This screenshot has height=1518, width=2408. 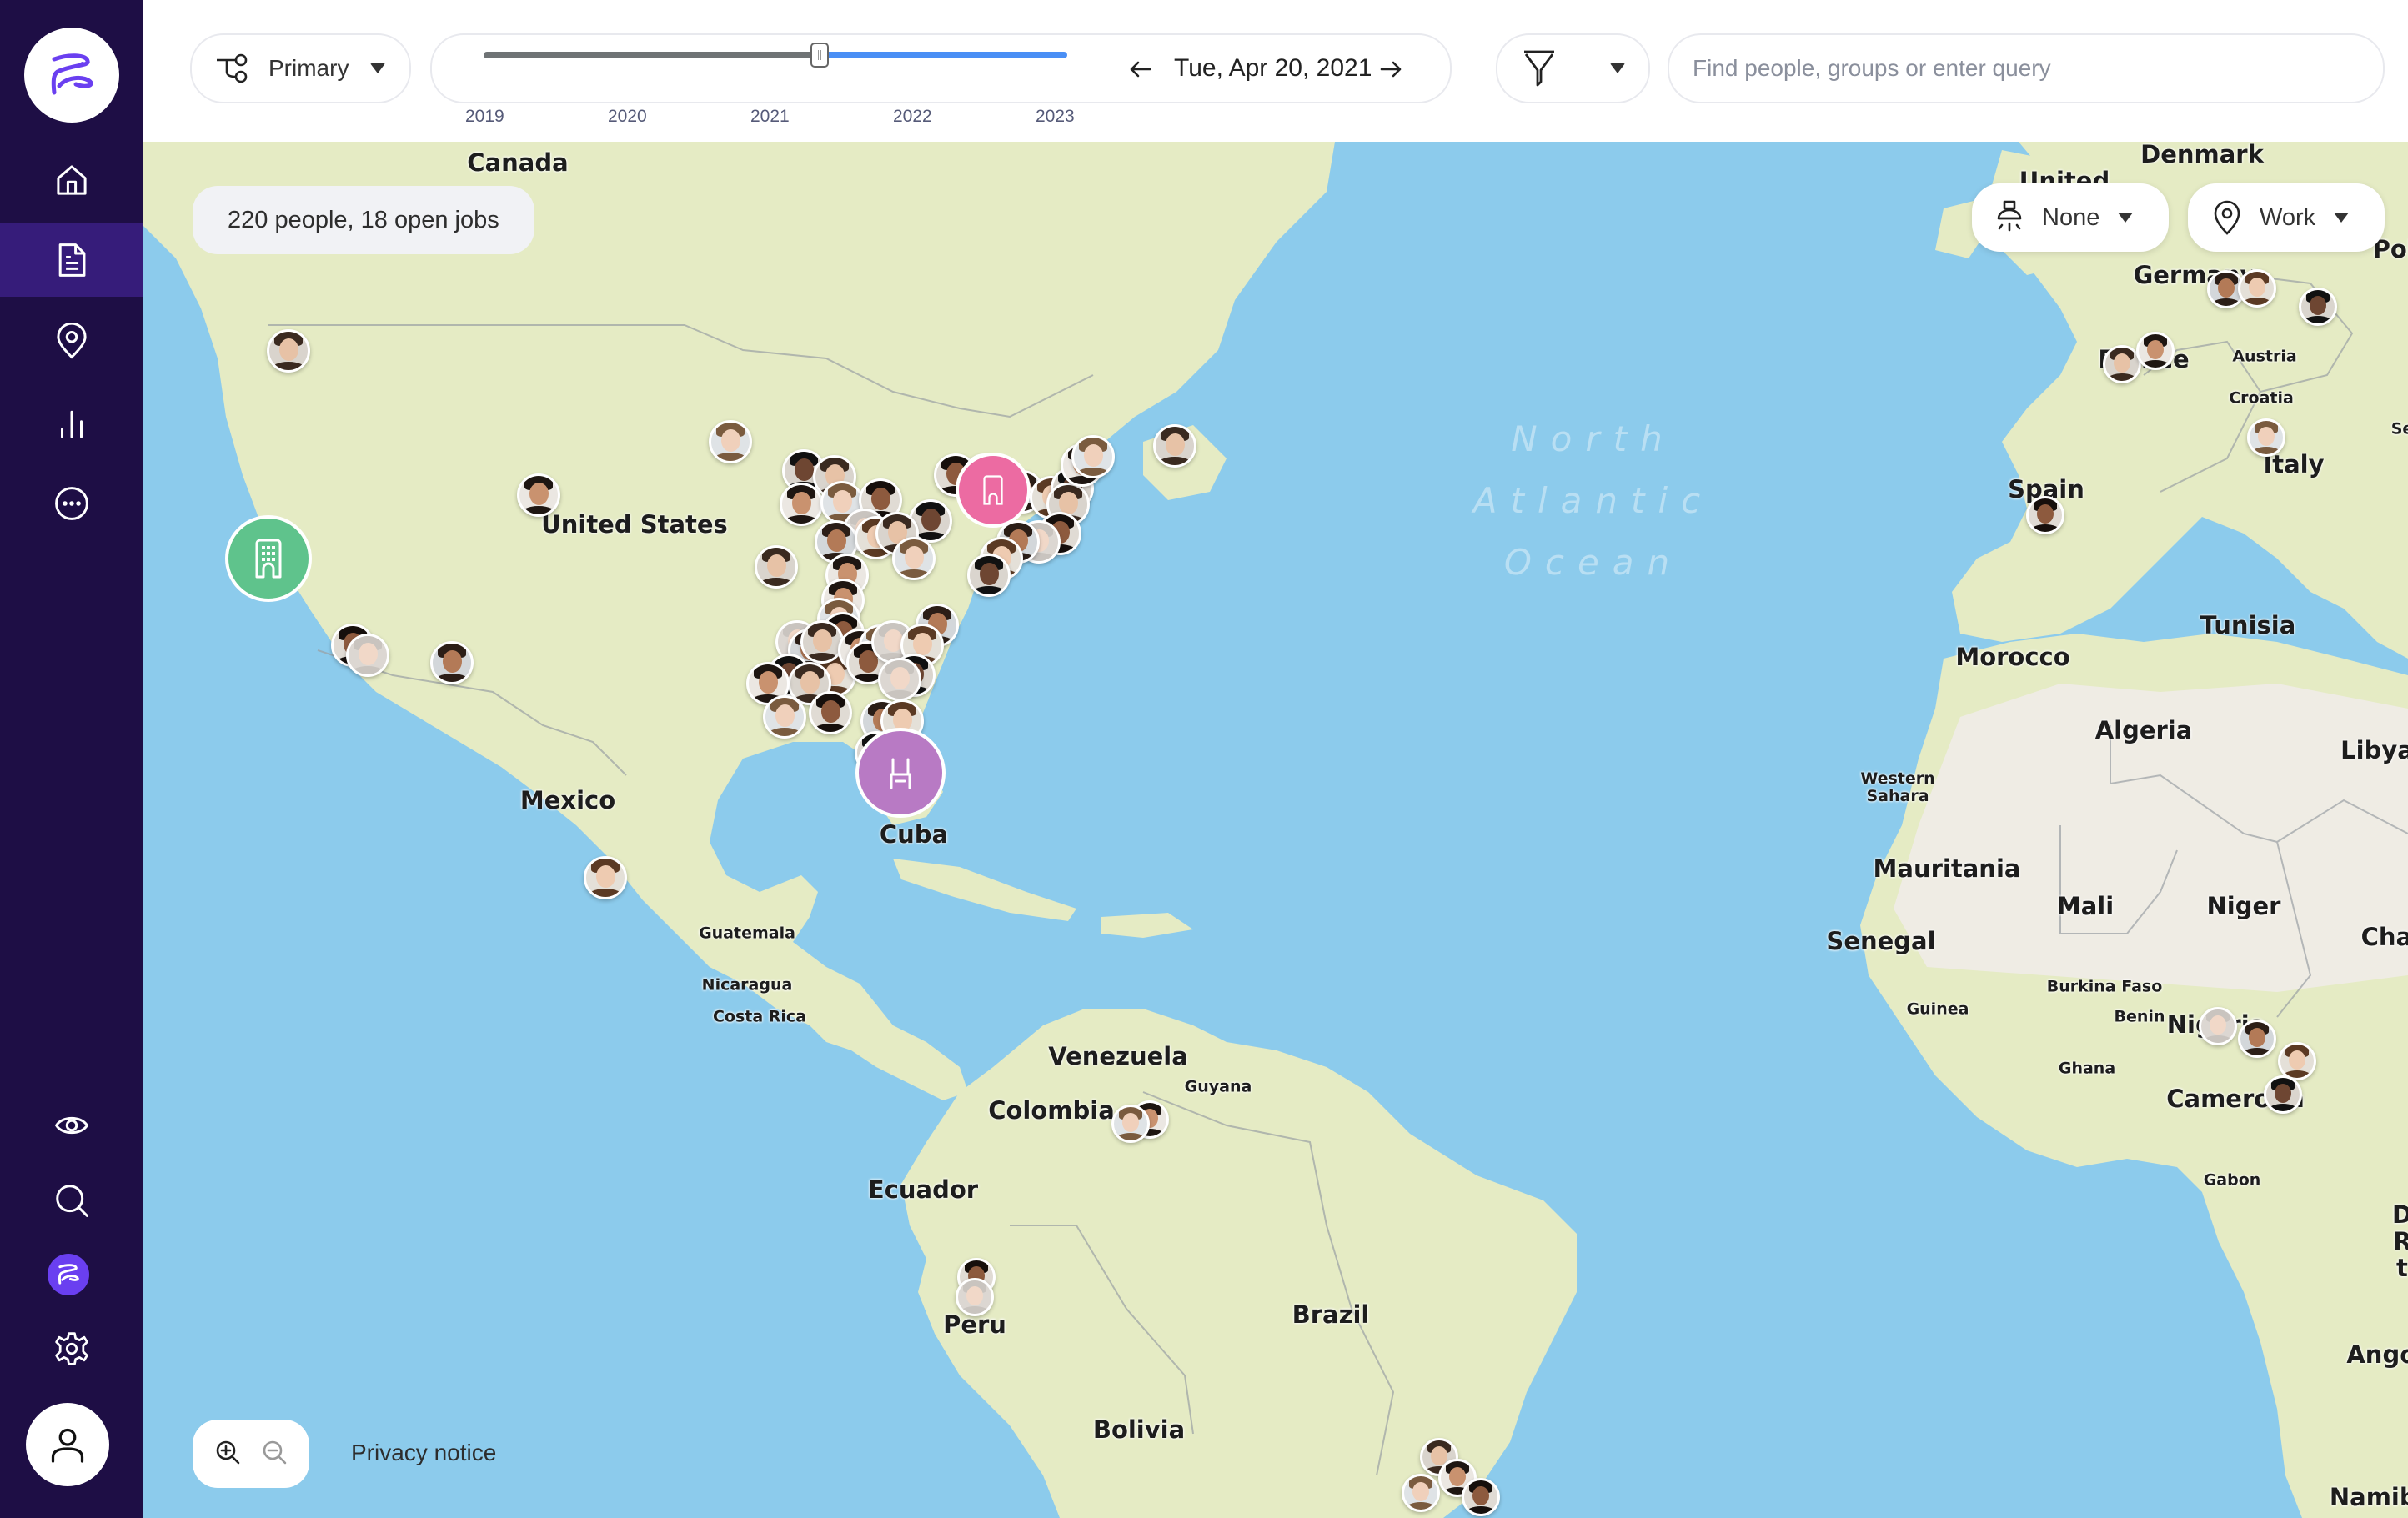 What do you see at coordinates (775, 55) in the screenshot?
I see `timeline-slider` at bounding box center [775, 55].